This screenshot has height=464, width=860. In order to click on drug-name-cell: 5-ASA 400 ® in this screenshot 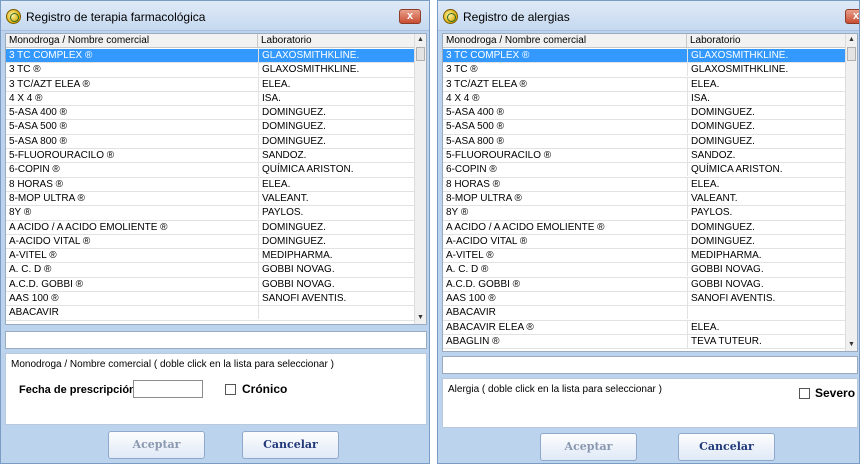, I will do `click(38, 113)`.